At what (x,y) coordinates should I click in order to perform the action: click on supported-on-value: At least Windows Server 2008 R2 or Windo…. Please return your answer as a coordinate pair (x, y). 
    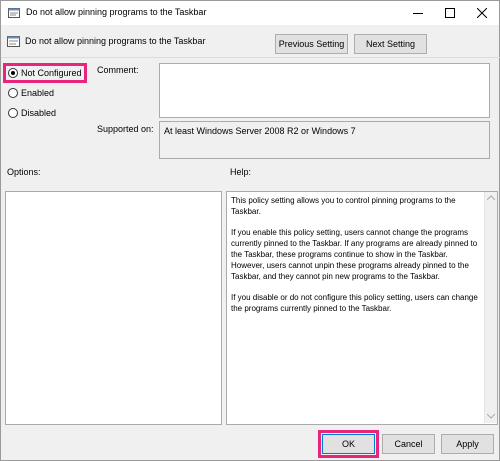
    Looking at the image, I should click on (260, 131).